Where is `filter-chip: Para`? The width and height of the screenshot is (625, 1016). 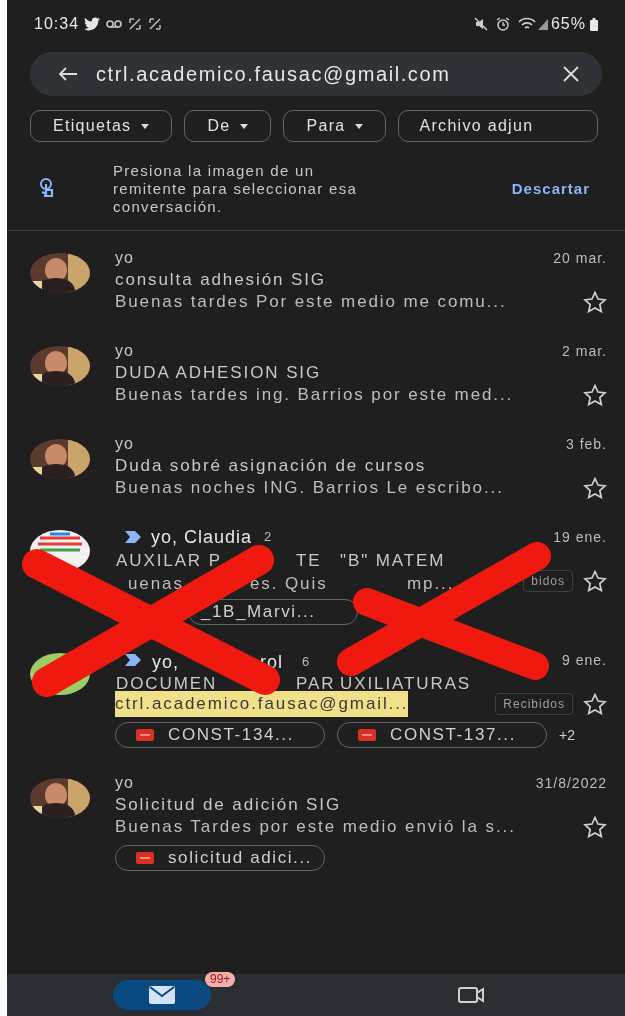
filter-chip: Para is located at coordinates (335, 126).